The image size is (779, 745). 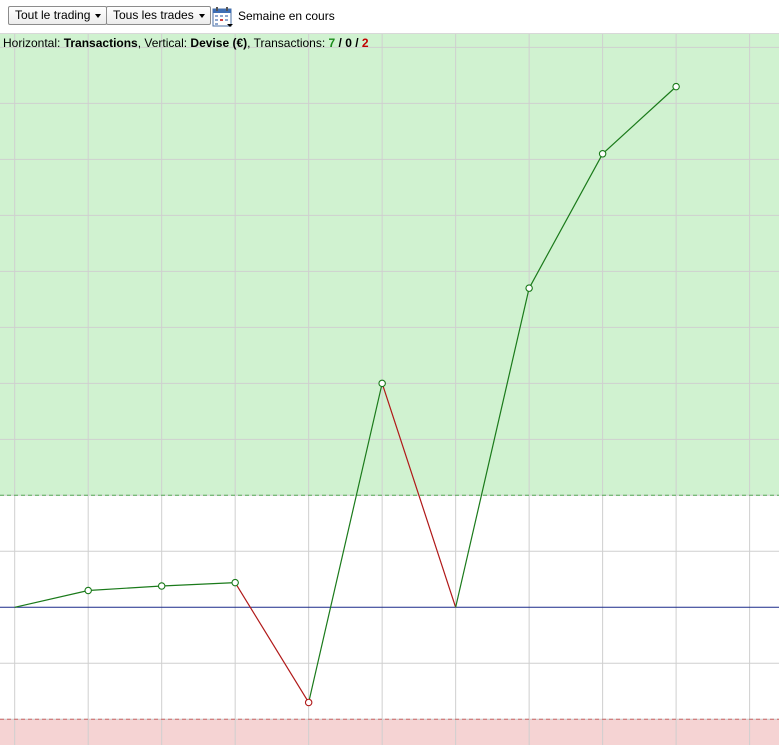 What do you see at coordinates (272, 642) in the screenshot?
I see `loss-segment` at bounding box center [272, 642].